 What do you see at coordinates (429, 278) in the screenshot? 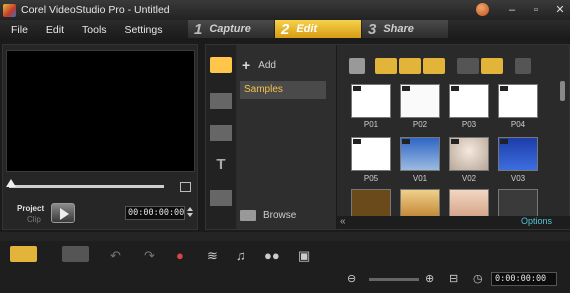
I see `zoom-in-icon: ⊕` at bounding box center [429, 278].